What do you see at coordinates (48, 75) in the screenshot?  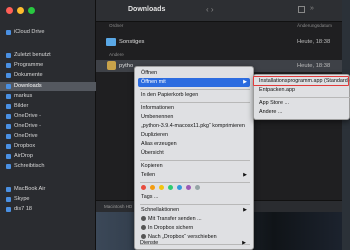 I see `sidebar-item-documents: Dokumente` at bounding box center [48, 75].